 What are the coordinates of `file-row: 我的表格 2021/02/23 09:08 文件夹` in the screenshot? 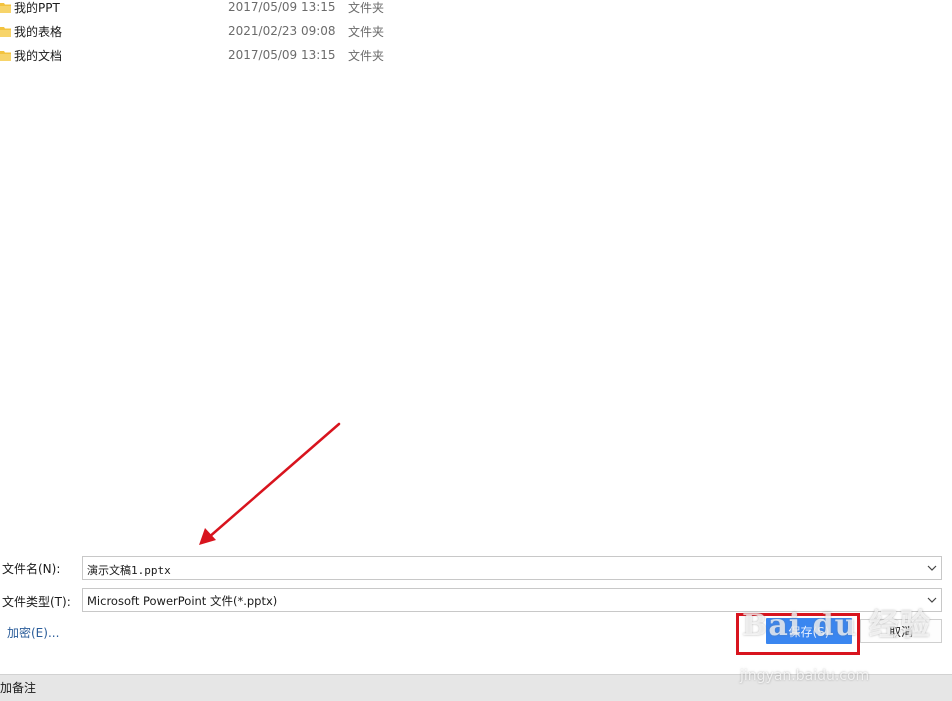 It's located at (300, 31).